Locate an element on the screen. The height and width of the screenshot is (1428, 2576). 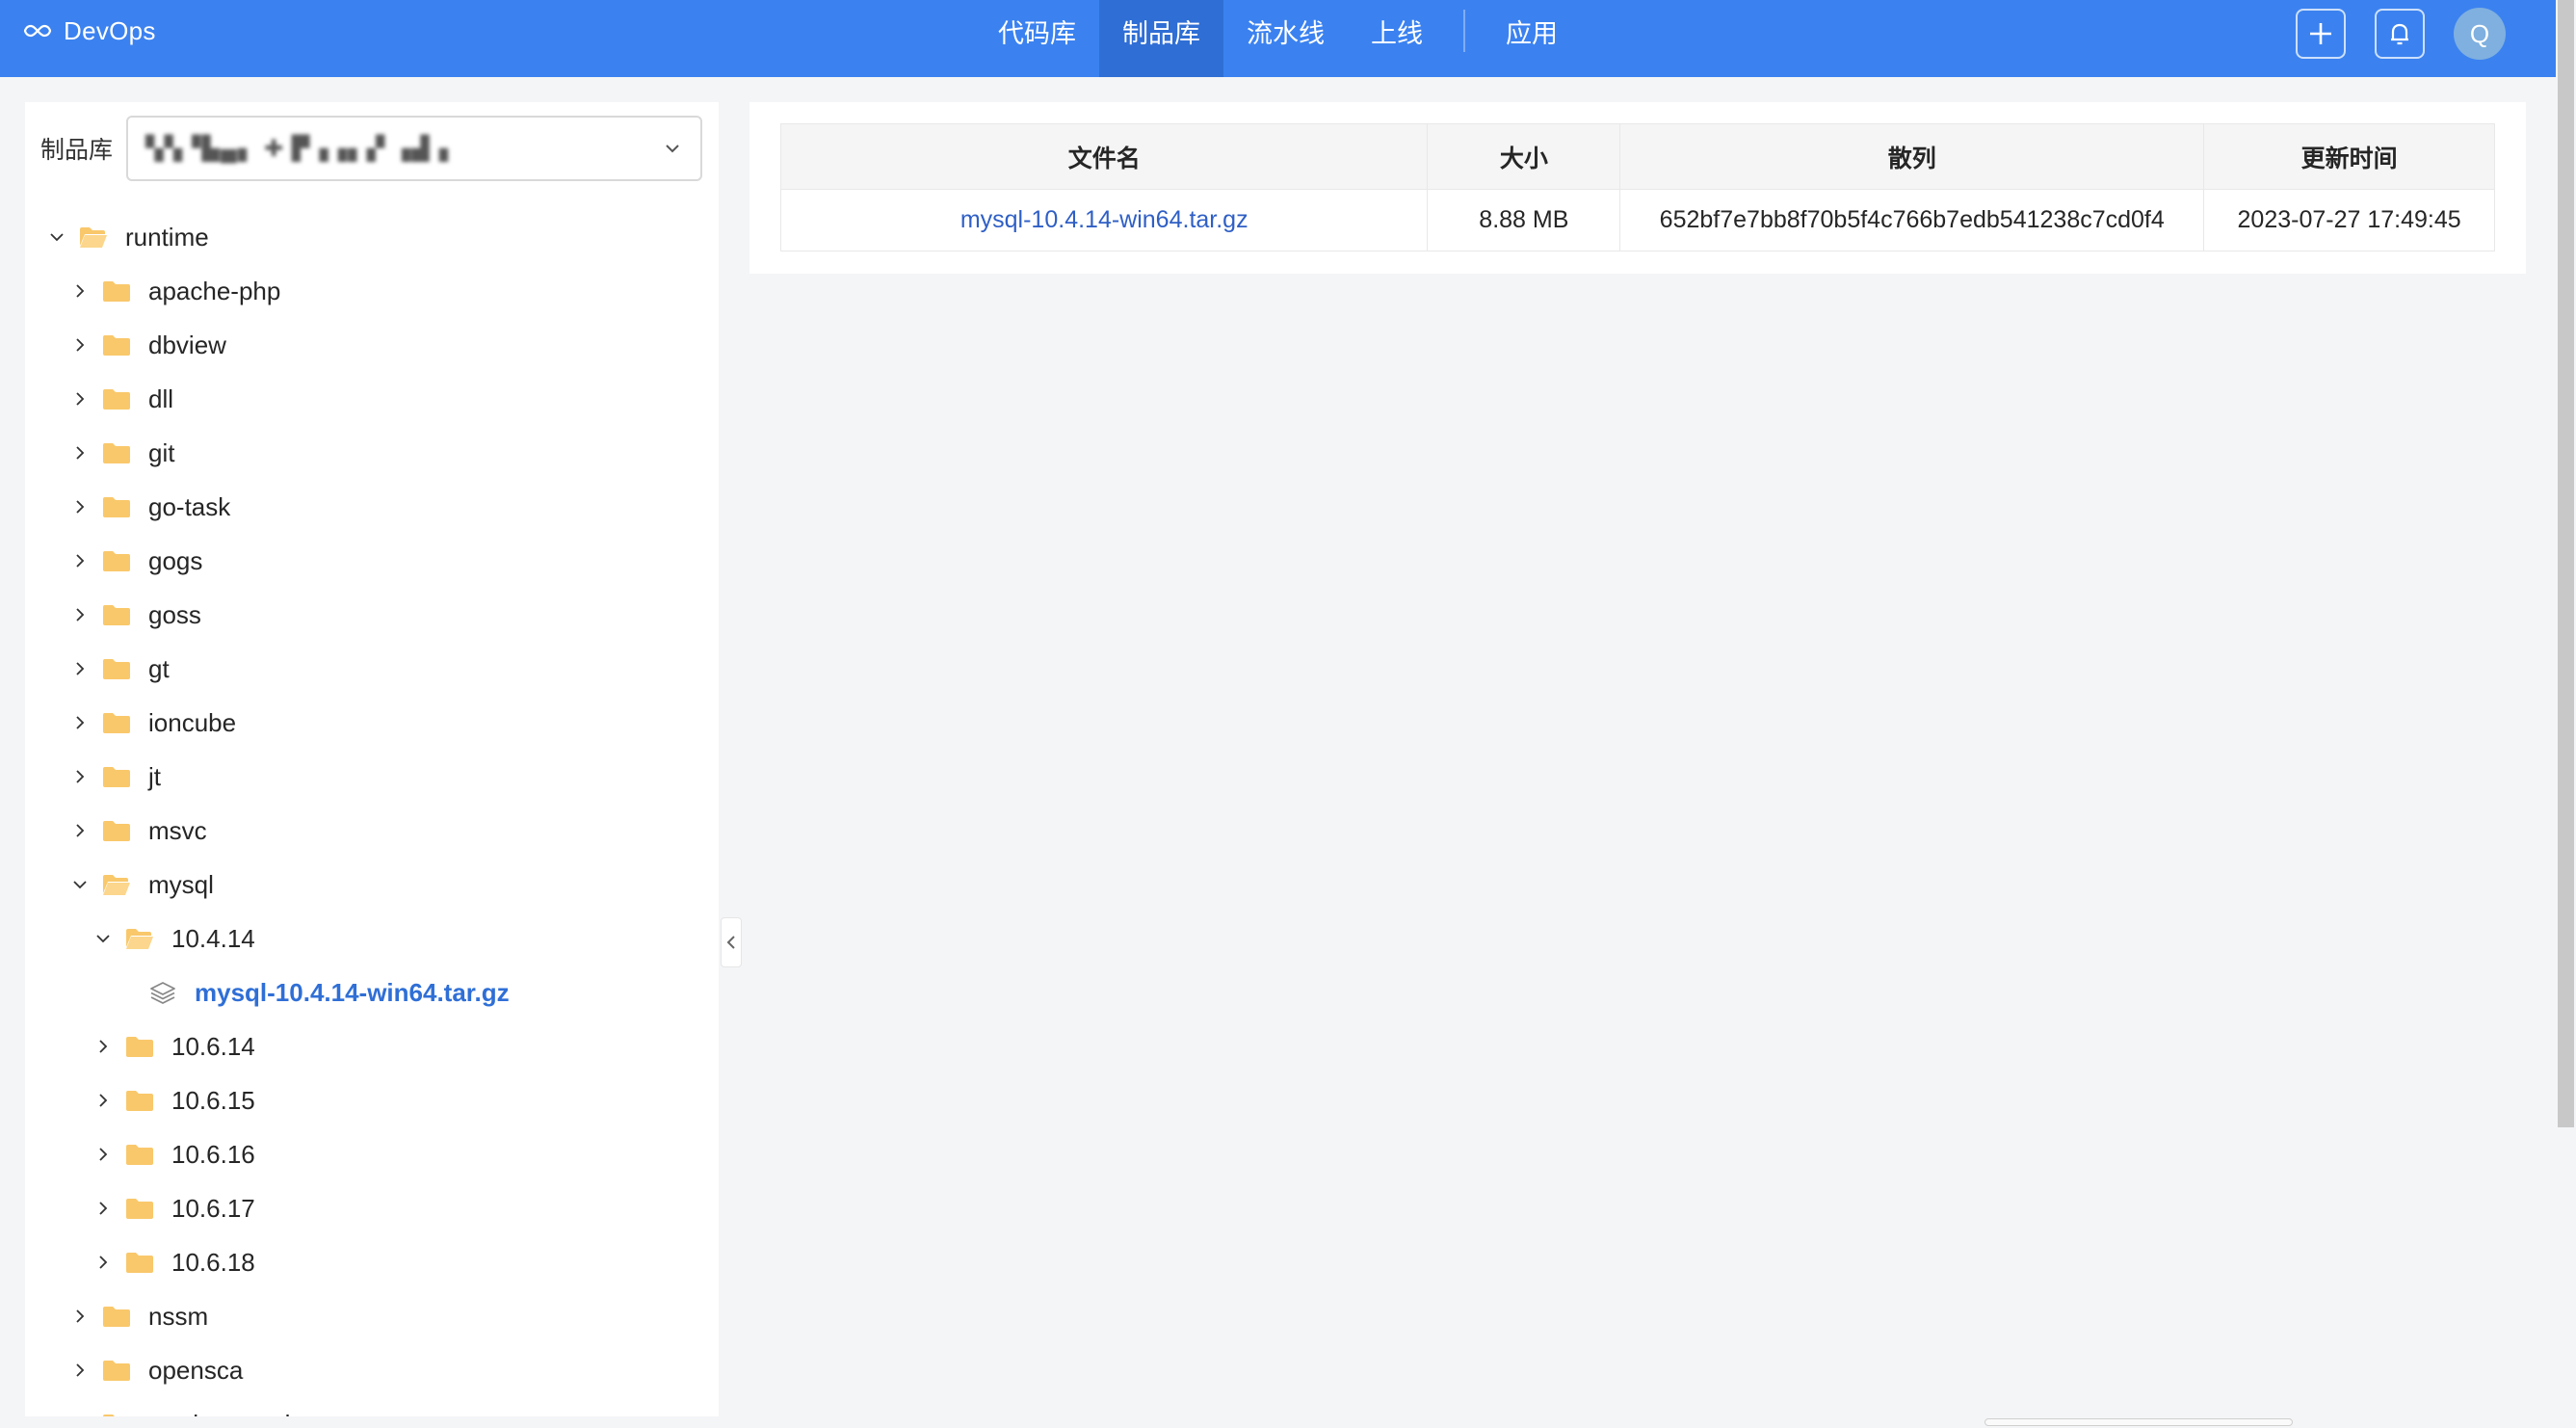
tree-folder-item: msvc is located at coordinates (372, 831).